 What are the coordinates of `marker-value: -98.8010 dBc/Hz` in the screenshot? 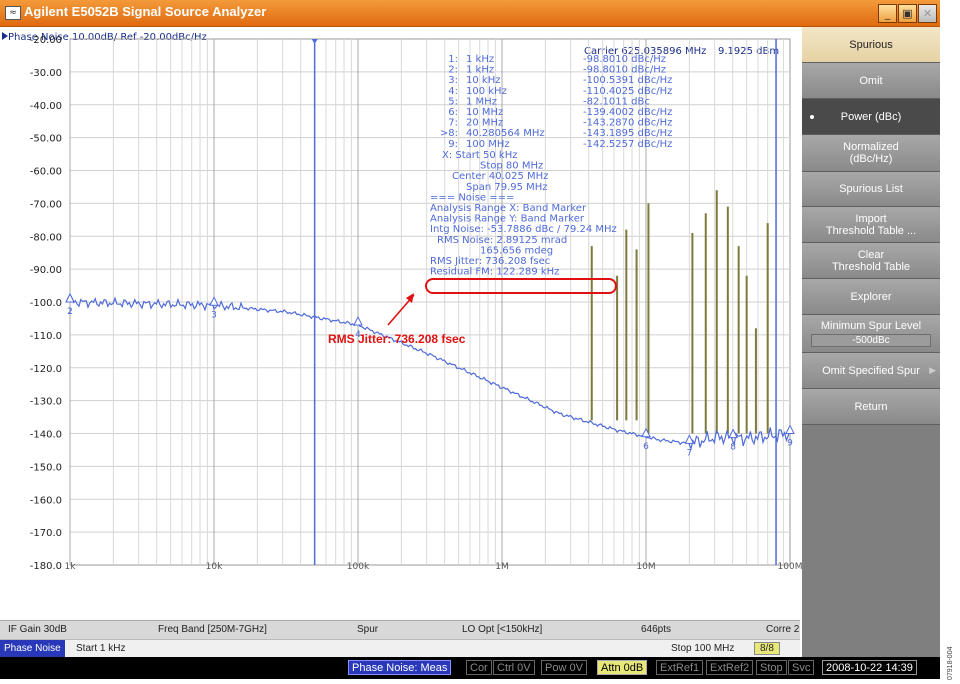 It's located at (624, 70).